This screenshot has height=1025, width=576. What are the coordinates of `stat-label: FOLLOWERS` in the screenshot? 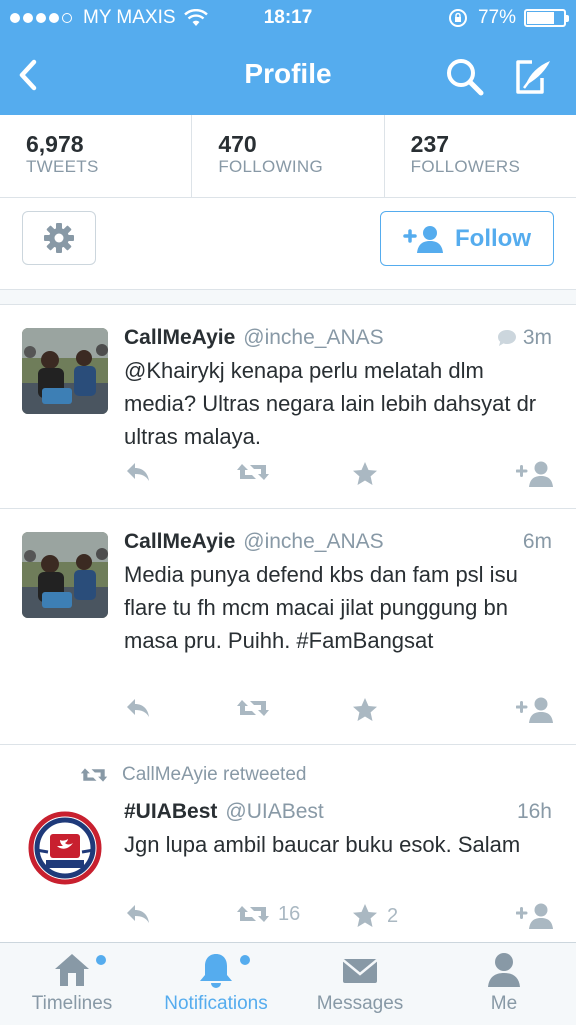 It's located at (465, 166).